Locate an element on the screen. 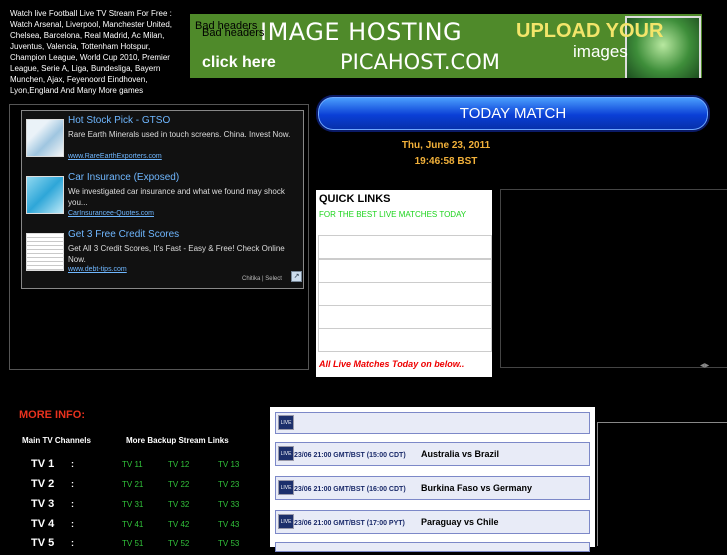  backup-link: TV 42 is located at coordinates (178, 524).